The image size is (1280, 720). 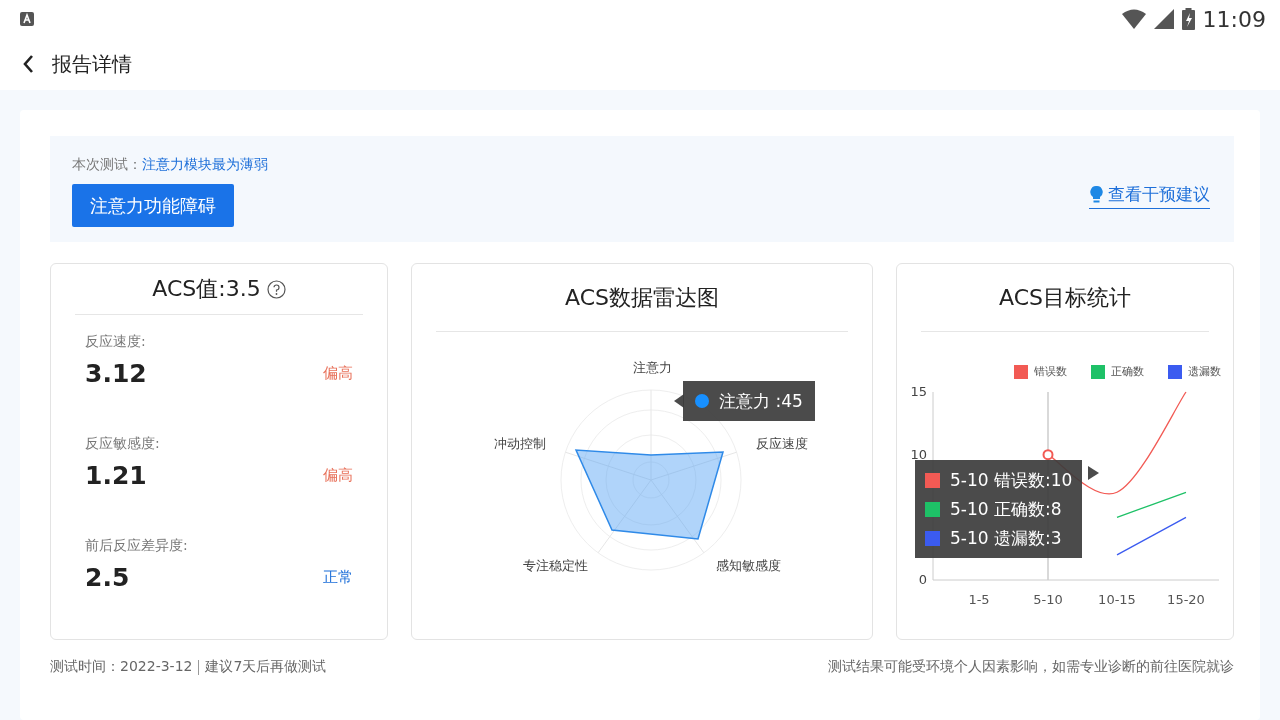 What do you see at coordinates (108, 577) in the screenshot?
I see `metric-value: 2.5` at bounding box center [108, 577].